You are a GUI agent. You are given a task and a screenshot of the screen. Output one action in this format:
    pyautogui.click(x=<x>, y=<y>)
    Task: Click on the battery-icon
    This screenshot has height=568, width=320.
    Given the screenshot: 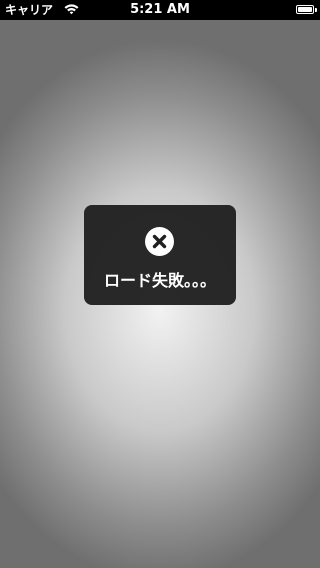 What is the action you would take?
    pyautogui.click(x=305, y=9)
    